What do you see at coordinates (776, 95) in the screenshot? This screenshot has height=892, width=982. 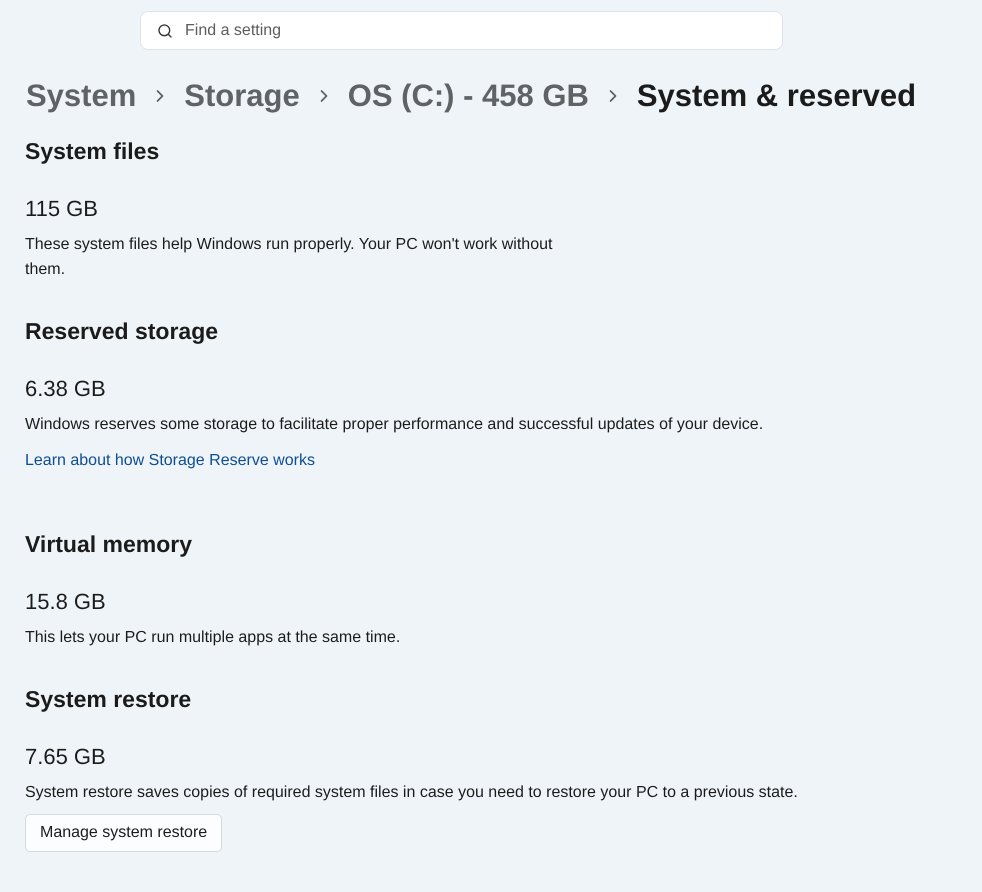 I see `breadcrumb-item: System & reserved` at bounding box center [776, 95].